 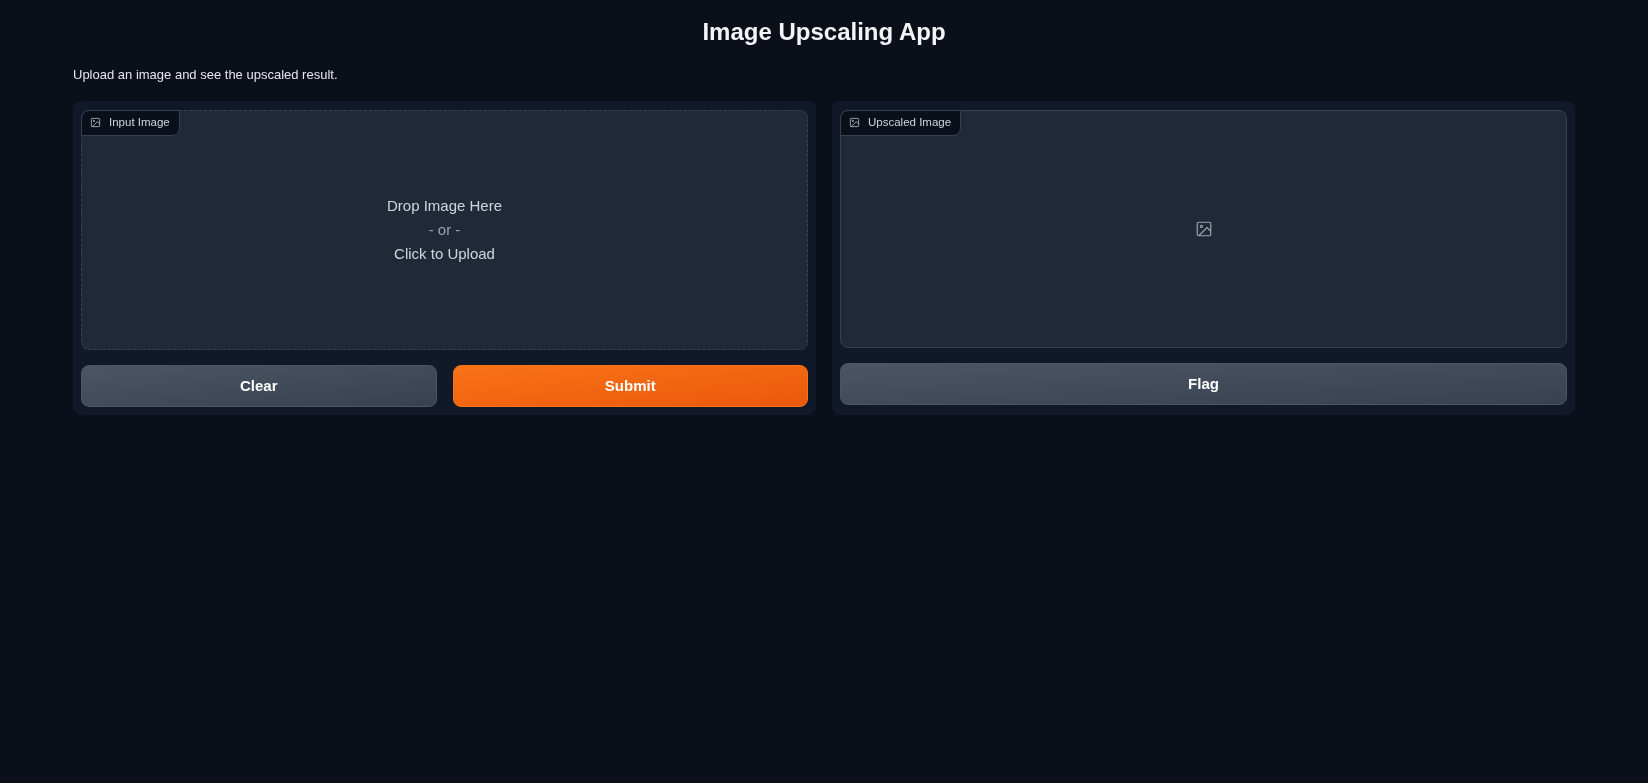 What do you see at coordinates (259, 386) in the screenshot?
I see `action-button: Clear` at bounding box center [259, 386].